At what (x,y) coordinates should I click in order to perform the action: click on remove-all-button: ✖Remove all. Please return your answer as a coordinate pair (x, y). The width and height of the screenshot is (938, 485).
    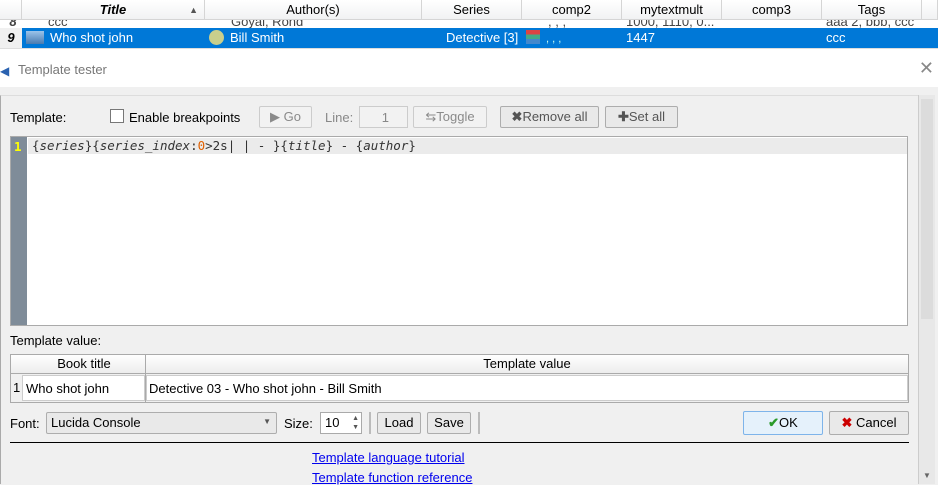
    Looking at the image, I should click on (549, 117).